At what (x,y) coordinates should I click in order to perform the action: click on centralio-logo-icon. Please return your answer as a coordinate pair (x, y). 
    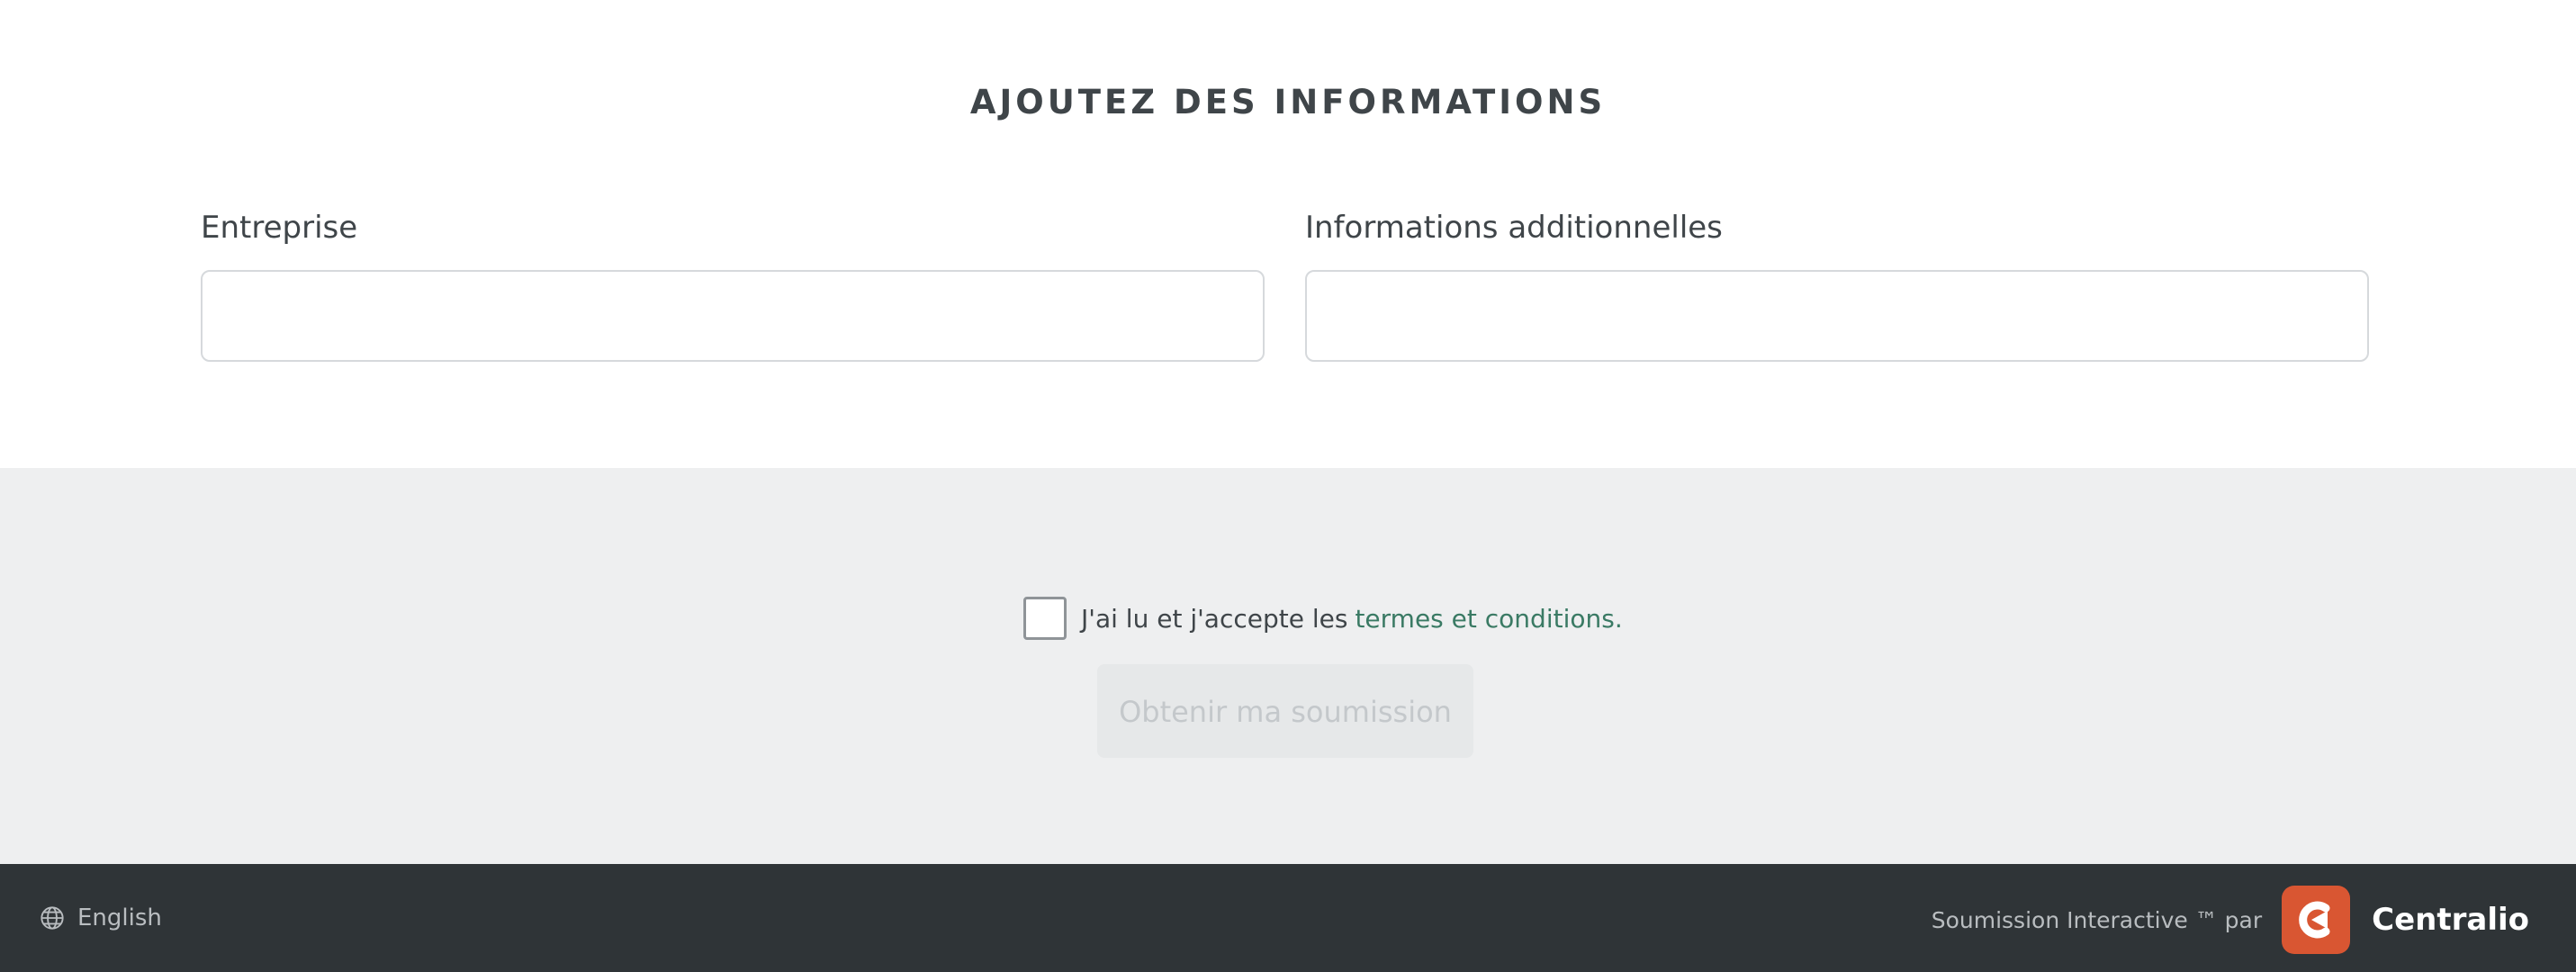
    Looking at the image, I should click on (2316, 920).